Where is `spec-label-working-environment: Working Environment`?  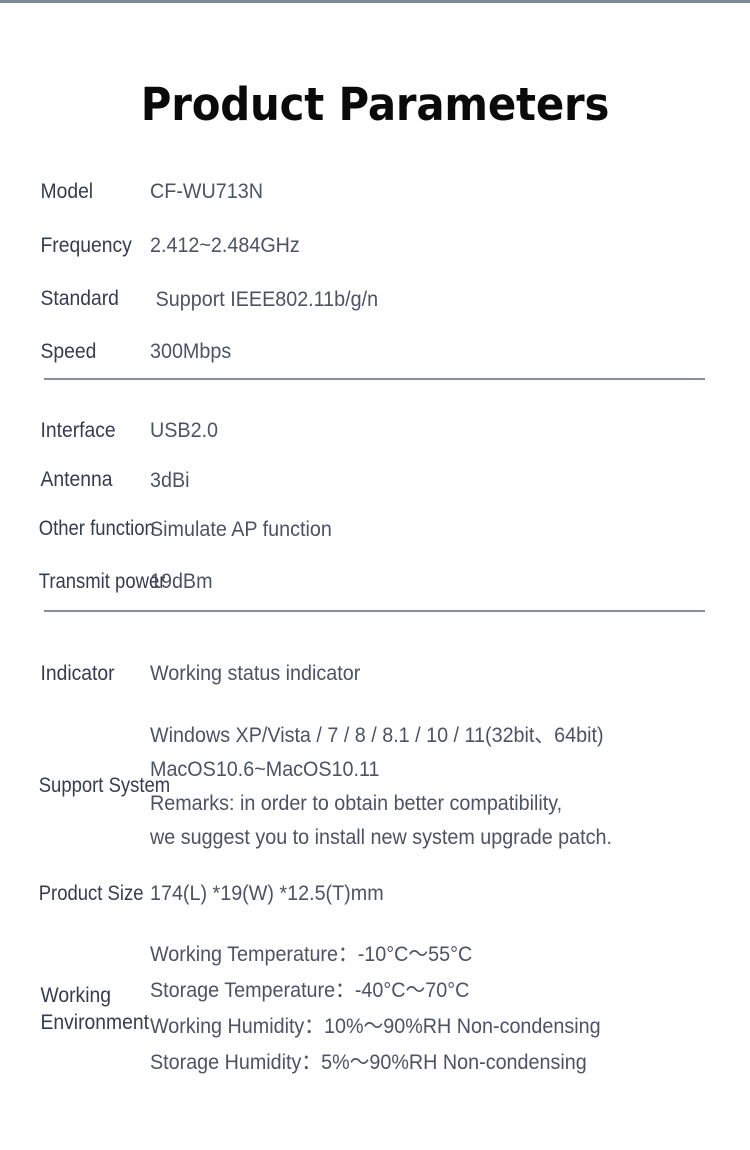 spec-label-working-environment: Working Environment is located at coordinates (94, 1008).